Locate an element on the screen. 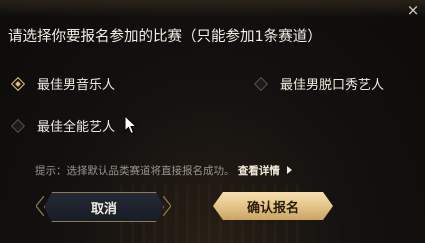 This screenshot has width=425, height=243. option-label: 最佳男音乐人 is located at coordinates (76, 85).